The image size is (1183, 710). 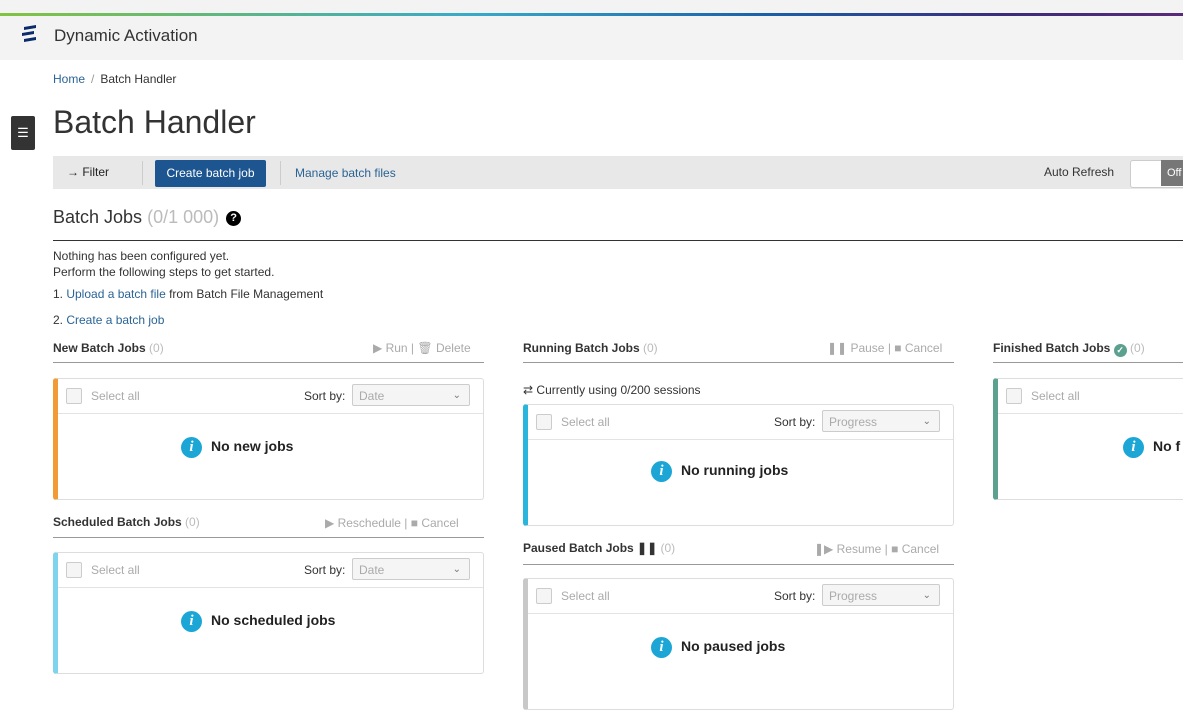 What do you see at coordinates (88, 172) in the screenshot?
I see `filter-button: → Filter` at bounding box center [88, 172].